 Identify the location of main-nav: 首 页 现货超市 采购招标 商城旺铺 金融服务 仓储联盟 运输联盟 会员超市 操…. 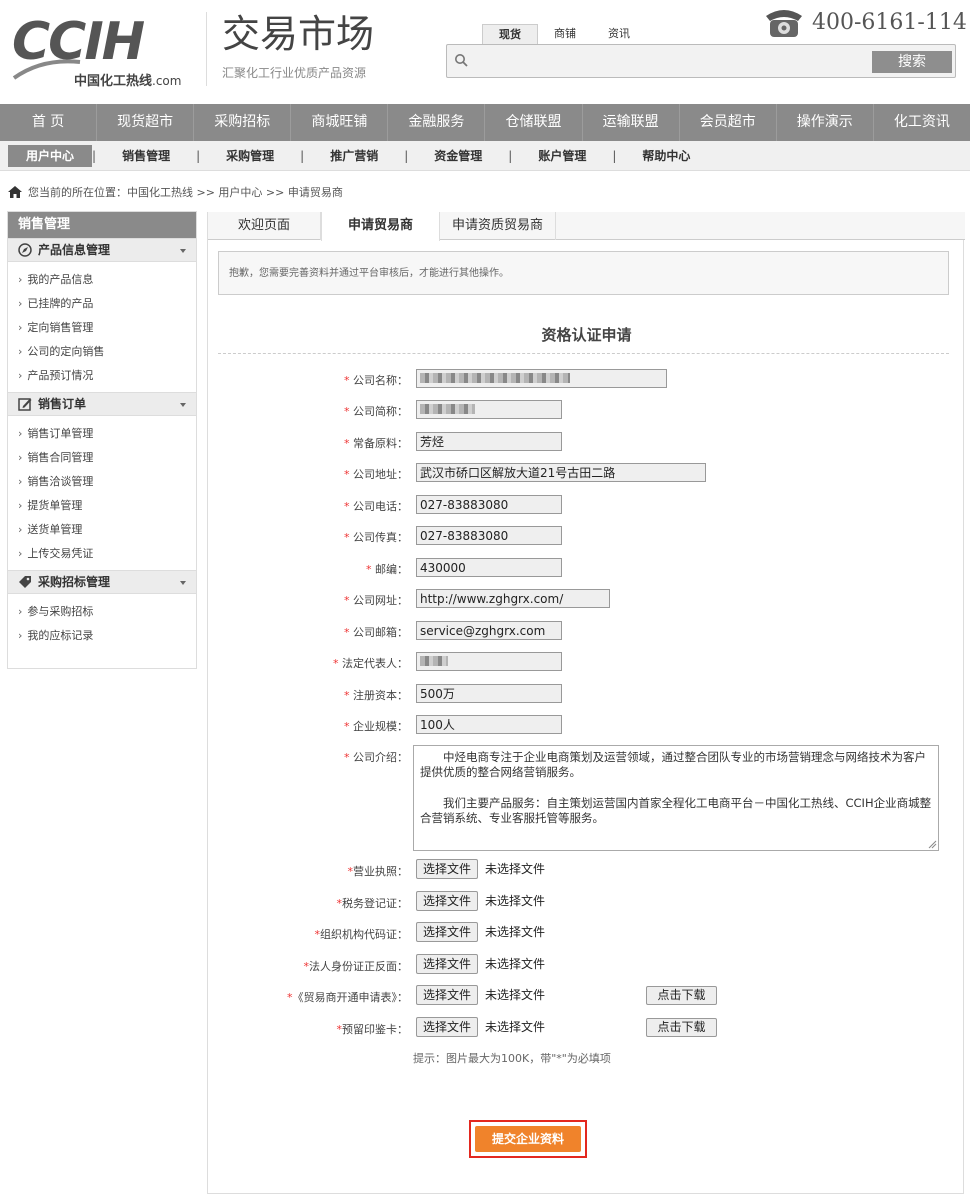
(485, 122).